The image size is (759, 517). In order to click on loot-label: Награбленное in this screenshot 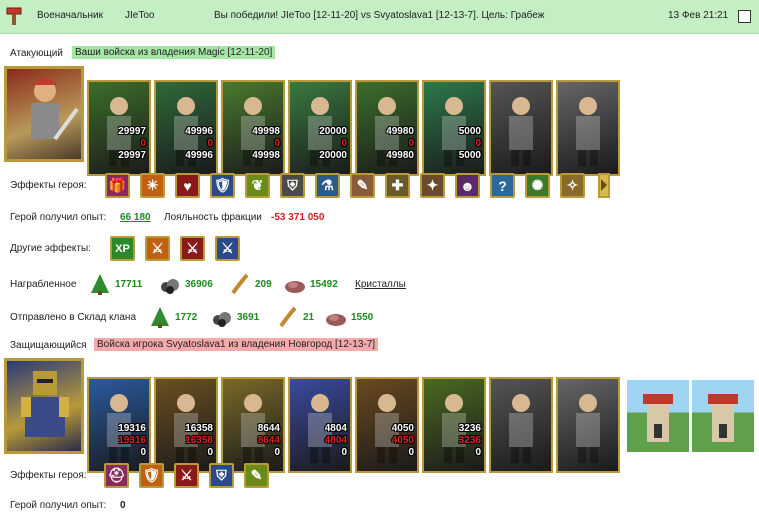, I will do `click(43, 284)`.